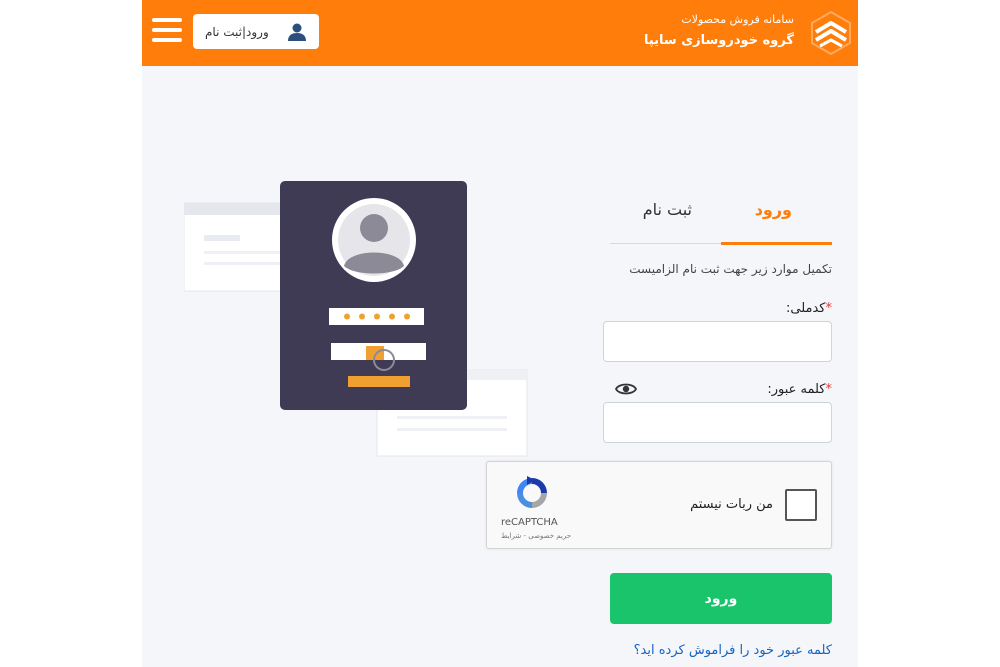 Image resolution: width=1000 pixels, height=667 pixels. Describe the element at coordinates (737, 19) in the screenshot. I see `brand-subtitle: سامانه فروش محصولات` at that location.